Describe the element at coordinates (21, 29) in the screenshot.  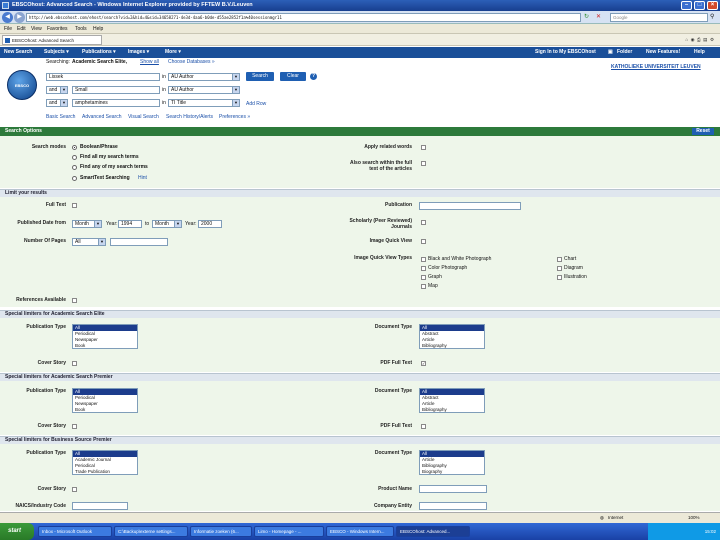
I see `menu-edit: Edit` at that location.